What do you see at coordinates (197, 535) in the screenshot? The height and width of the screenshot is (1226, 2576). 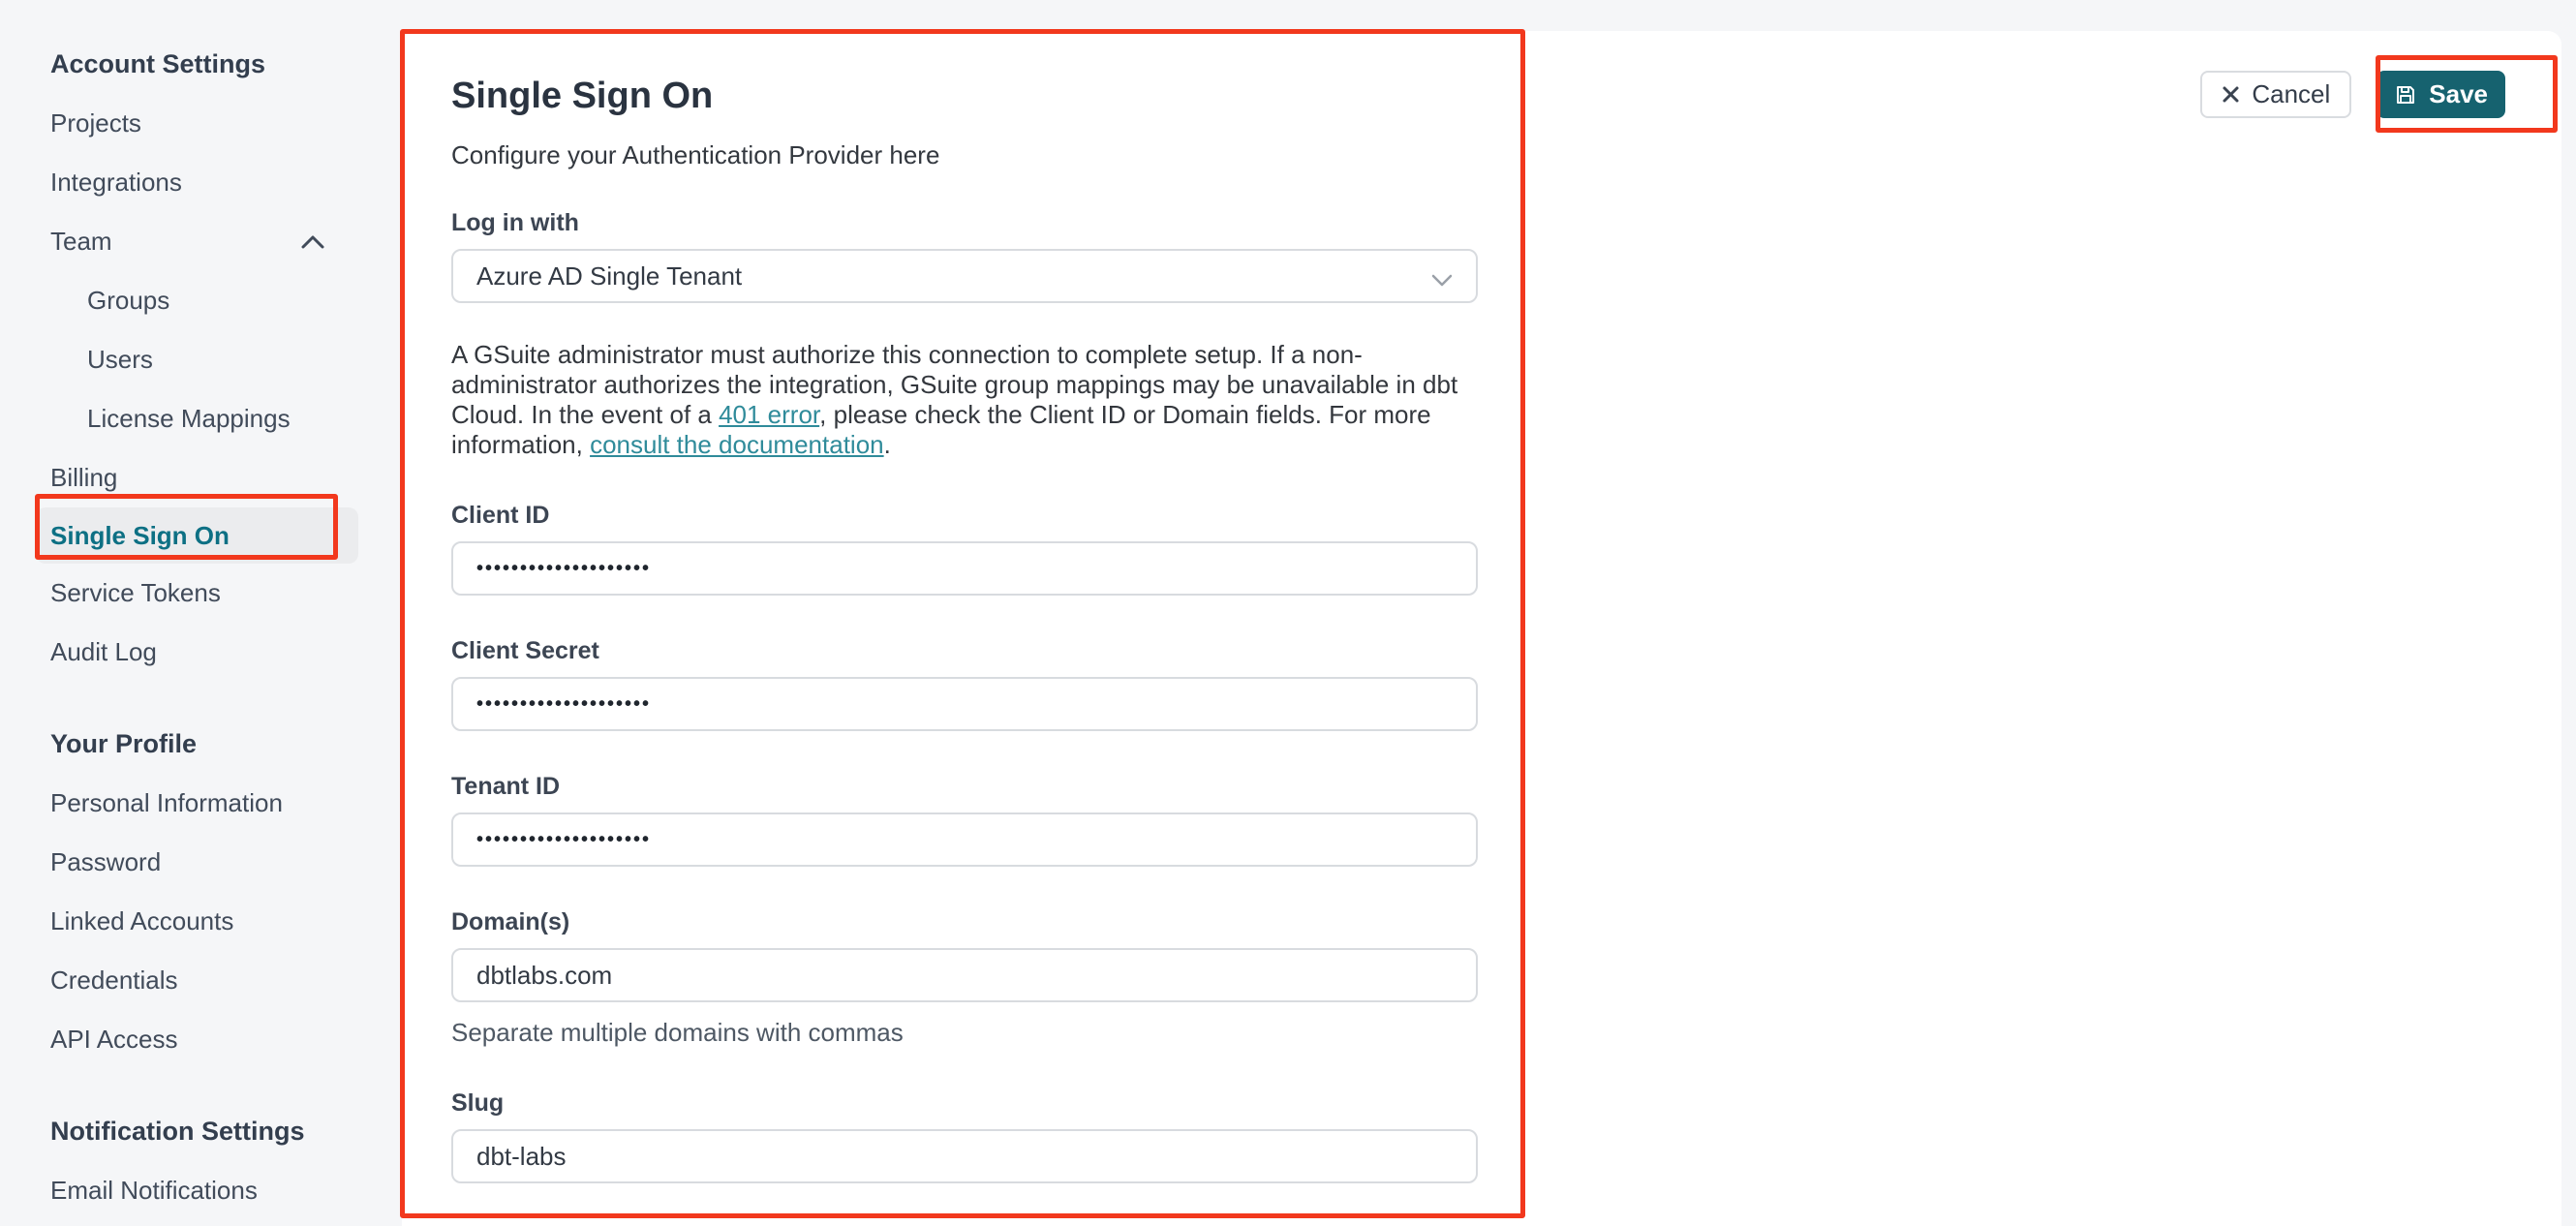 I see `sidebar-item-single-sign-on: Single Sign On` at bounding box center [197, 535].